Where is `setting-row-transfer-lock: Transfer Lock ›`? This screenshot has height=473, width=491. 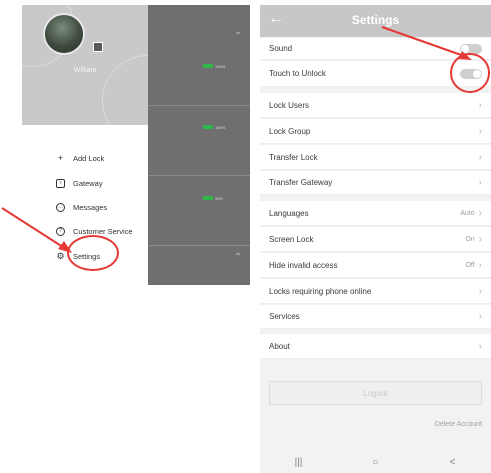 setting-row-transfer-lock: Transfer Lock › is located at coordinates (375, 157).